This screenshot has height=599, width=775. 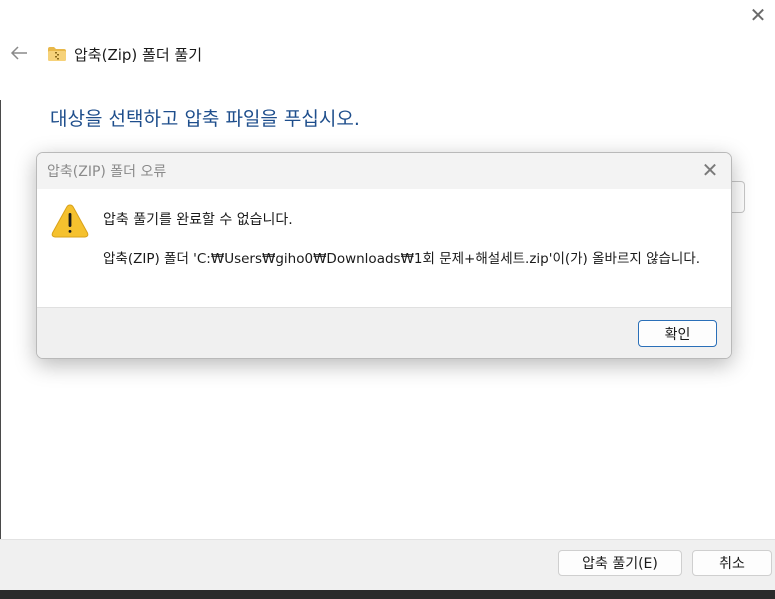 I want to click on warning-icon, so click(x=70, y=221).